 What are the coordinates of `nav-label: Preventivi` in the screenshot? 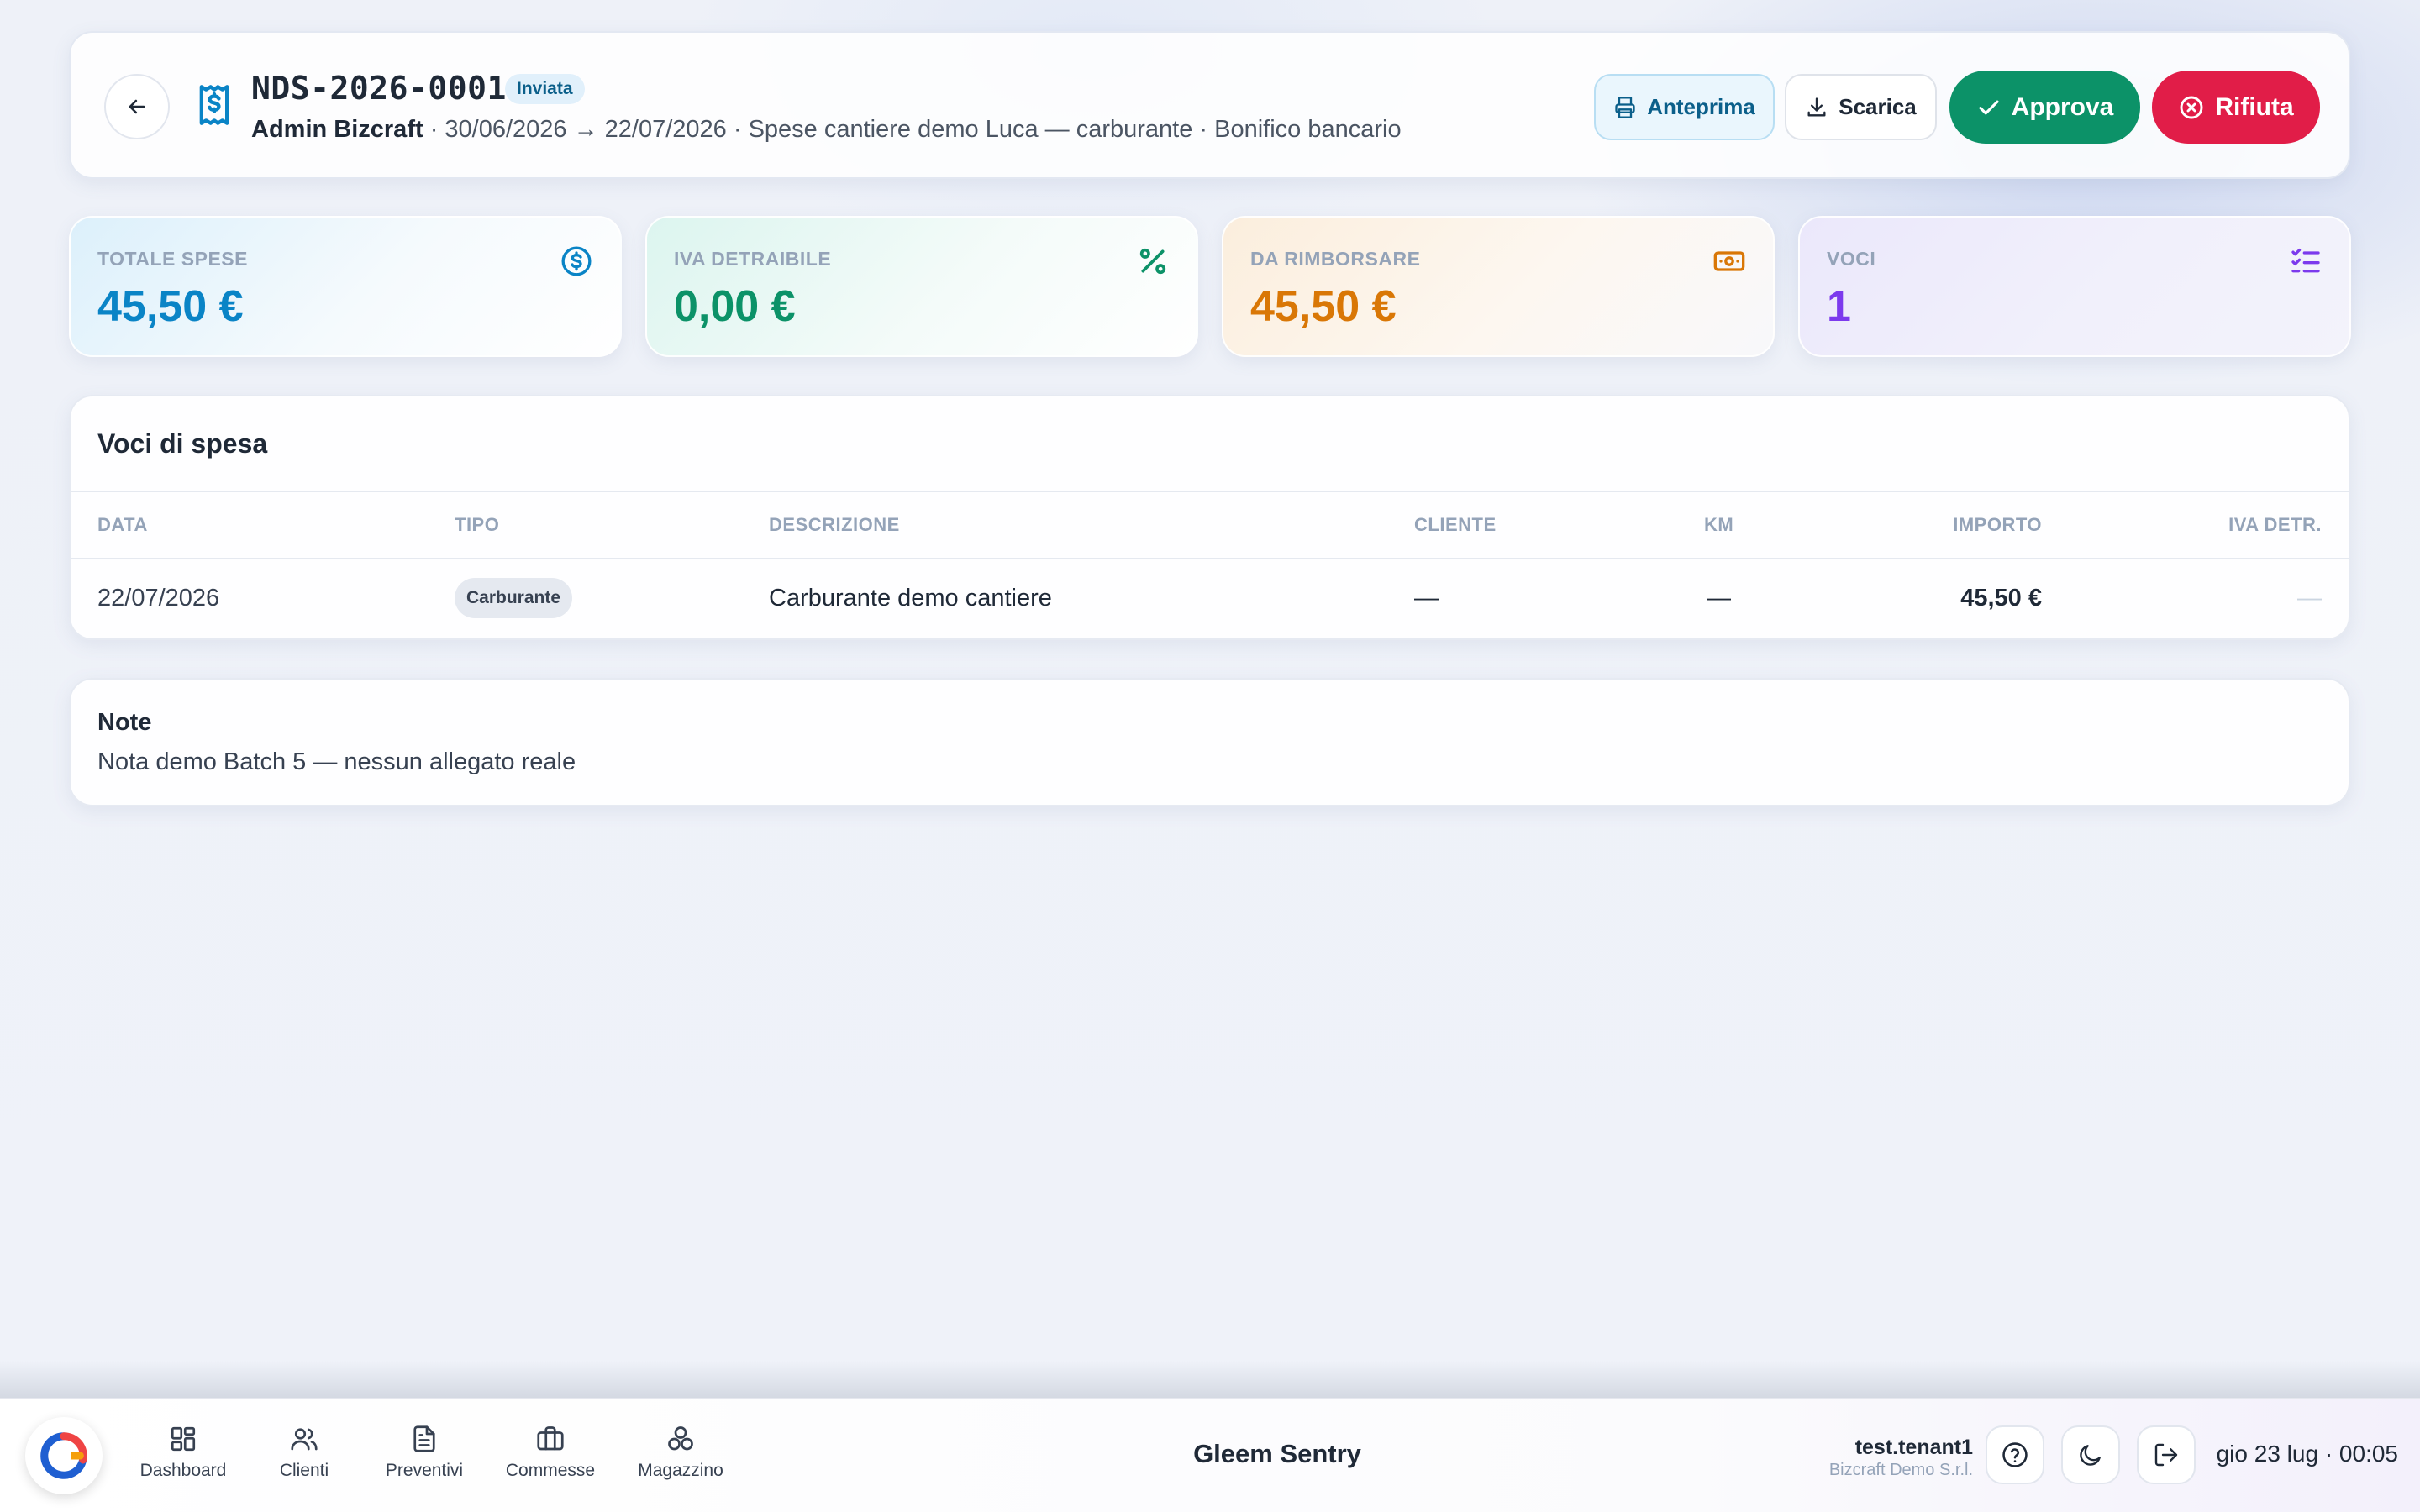 It's located at (424, 1470).